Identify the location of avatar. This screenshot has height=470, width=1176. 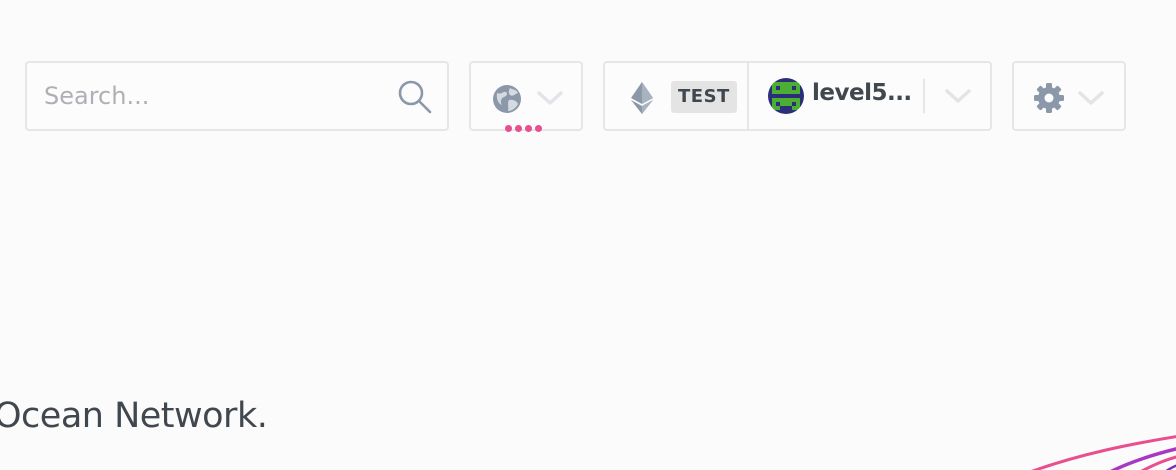
(786, 96).